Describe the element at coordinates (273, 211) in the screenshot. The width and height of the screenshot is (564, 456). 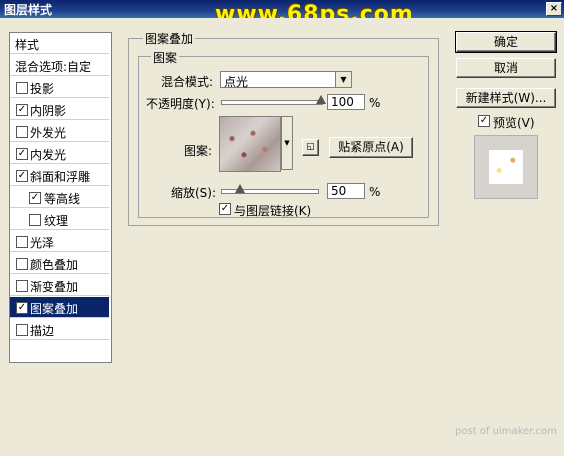
I see `link-with-layer-label: 与图层链接(K)` at that location.